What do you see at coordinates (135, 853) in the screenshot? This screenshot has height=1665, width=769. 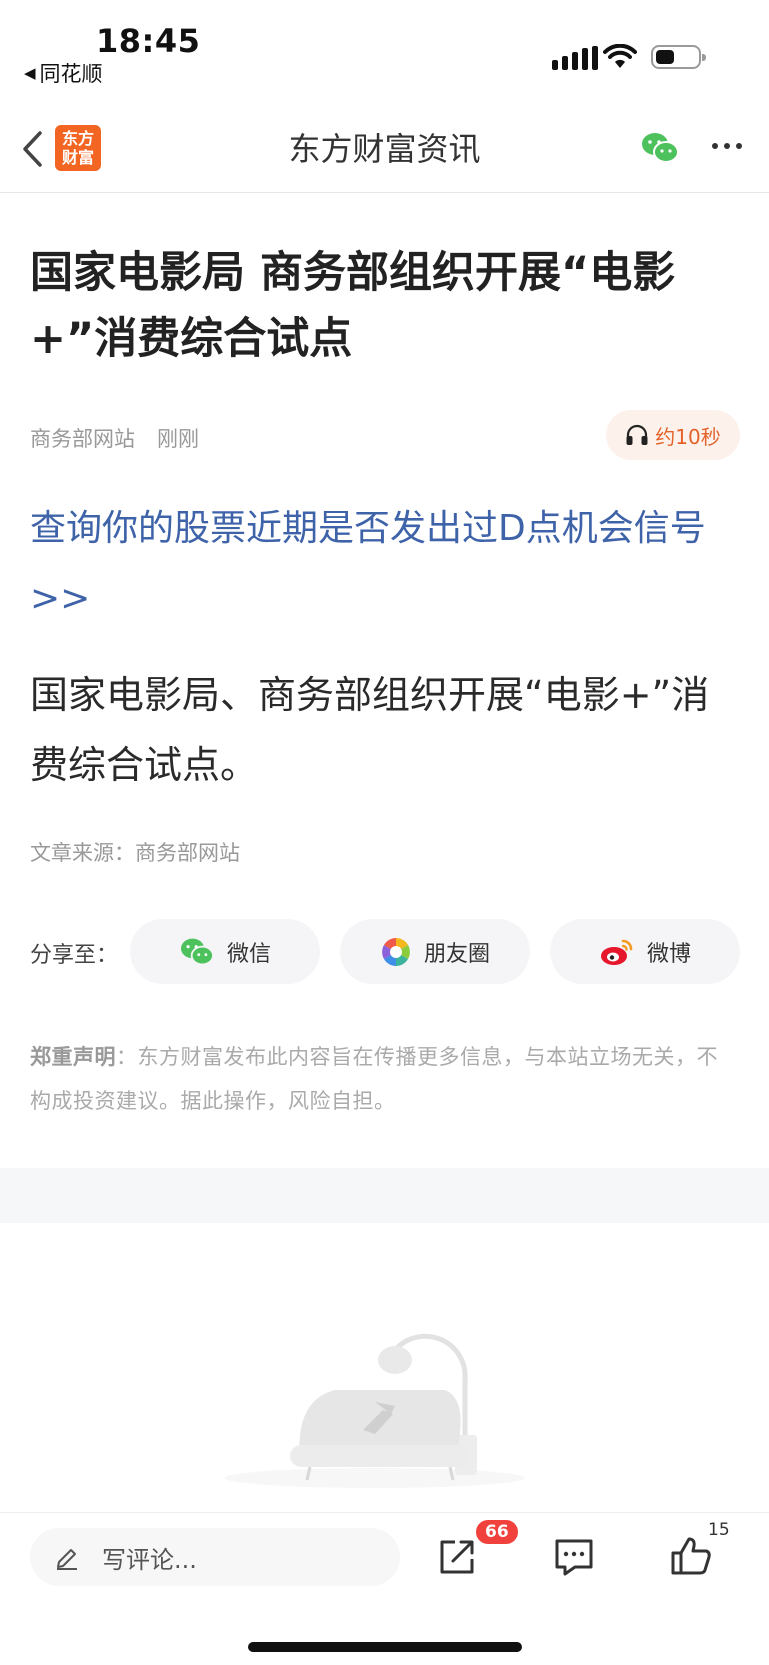 I see `article-source-line: 文章来源：商务部网站` at bounding box center [135, 853].